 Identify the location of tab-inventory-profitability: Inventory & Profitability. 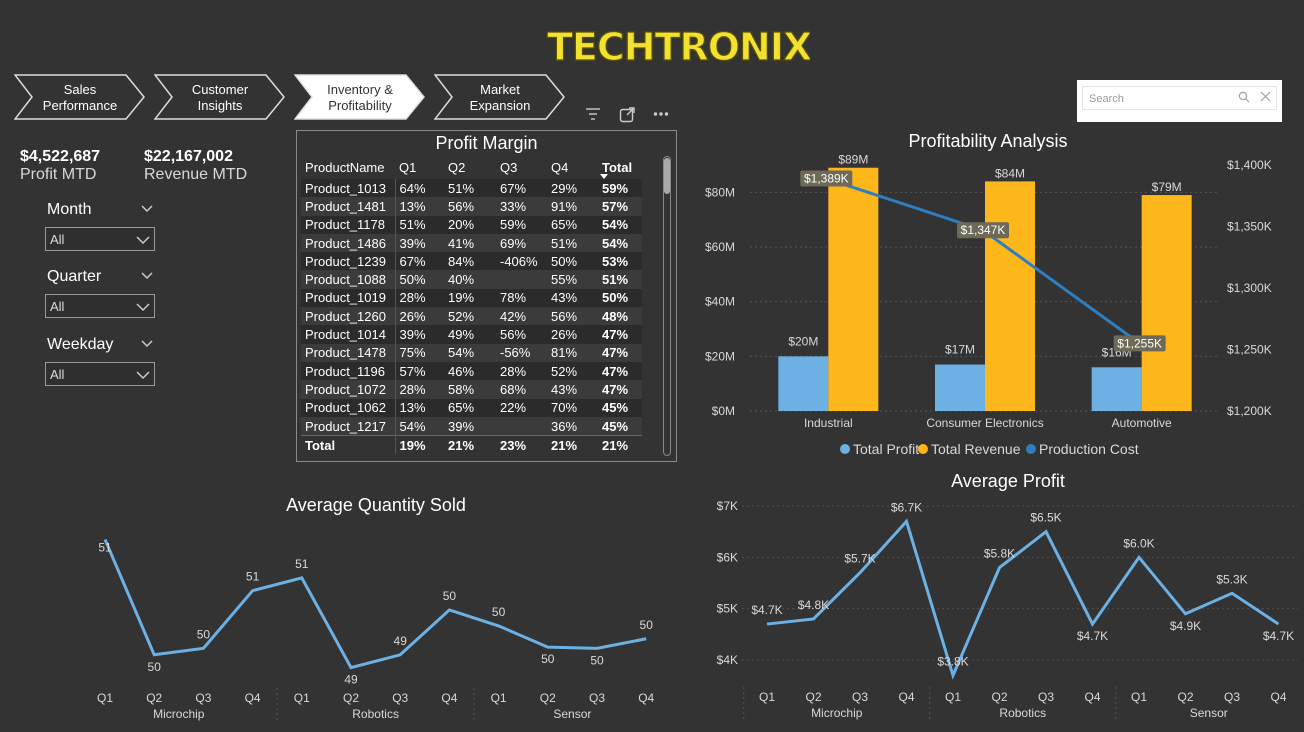
(359, 97).